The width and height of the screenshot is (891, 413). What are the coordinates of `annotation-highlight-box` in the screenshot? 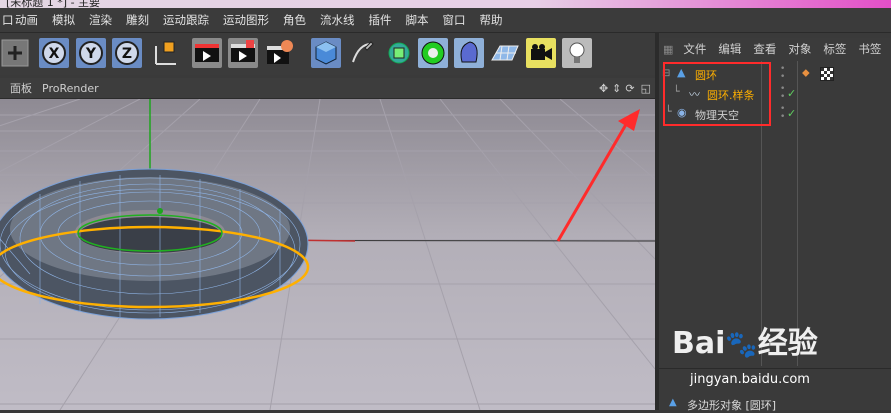 It's located at (717, 94).